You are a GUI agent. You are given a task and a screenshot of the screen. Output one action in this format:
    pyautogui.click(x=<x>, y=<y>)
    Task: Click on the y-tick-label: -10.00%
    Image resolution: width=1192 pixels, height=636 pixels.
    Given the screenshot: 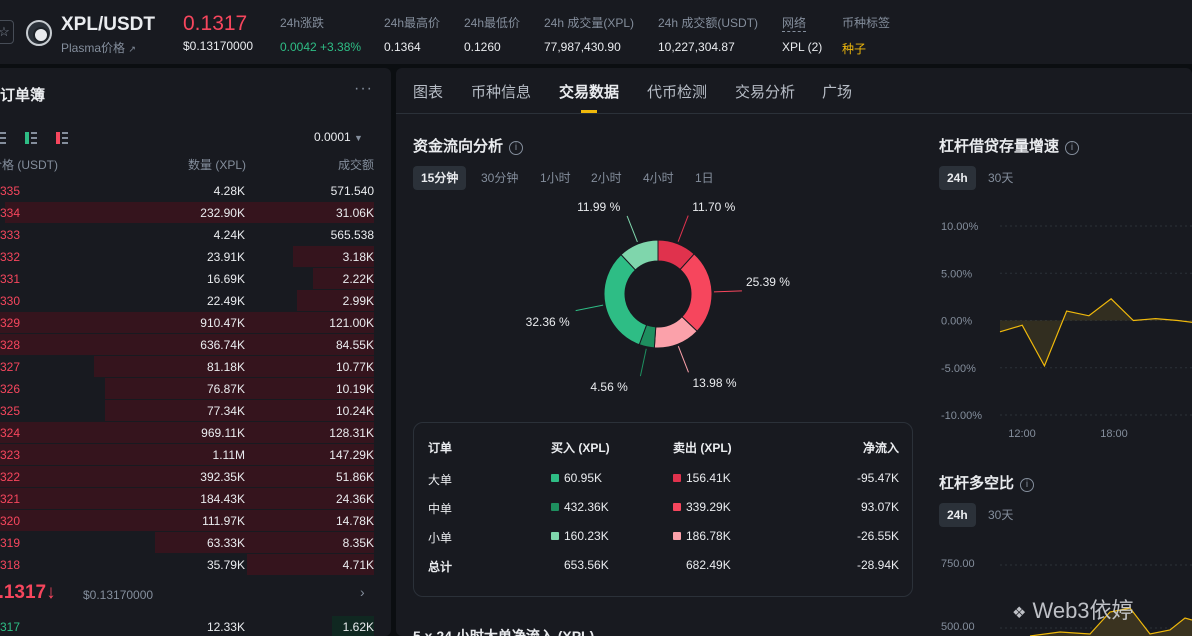 What is the action you would take?
    pyautogui.click(x=961, y=416)
    